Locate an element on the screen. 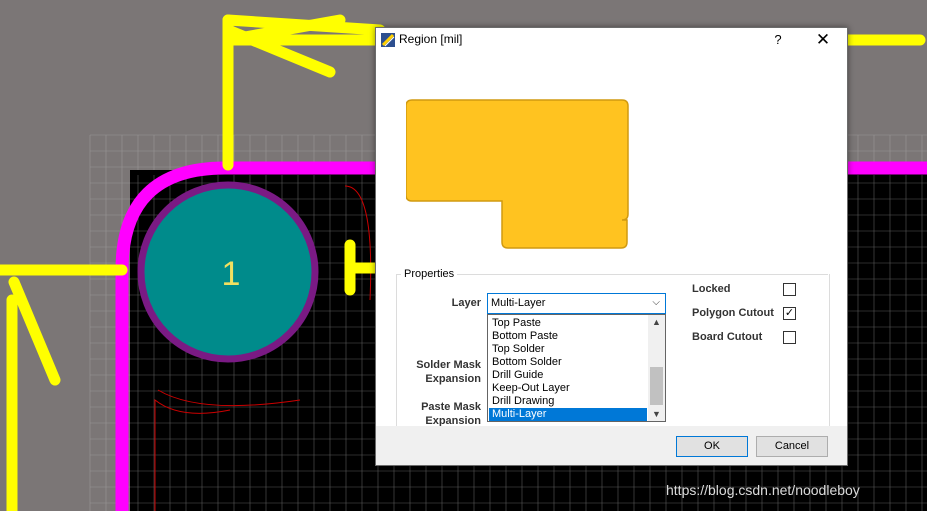  dialog-title: Region [mil] is located at coordinates (431, 39).